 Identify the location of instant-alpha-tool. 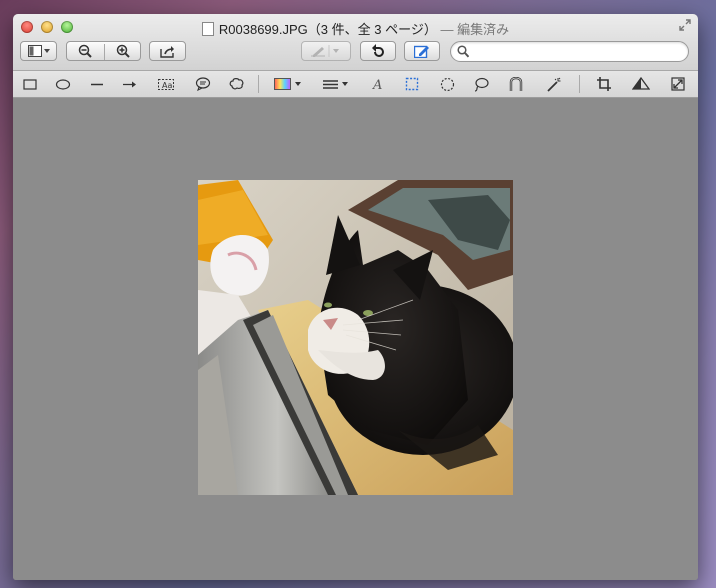
(554, 84).